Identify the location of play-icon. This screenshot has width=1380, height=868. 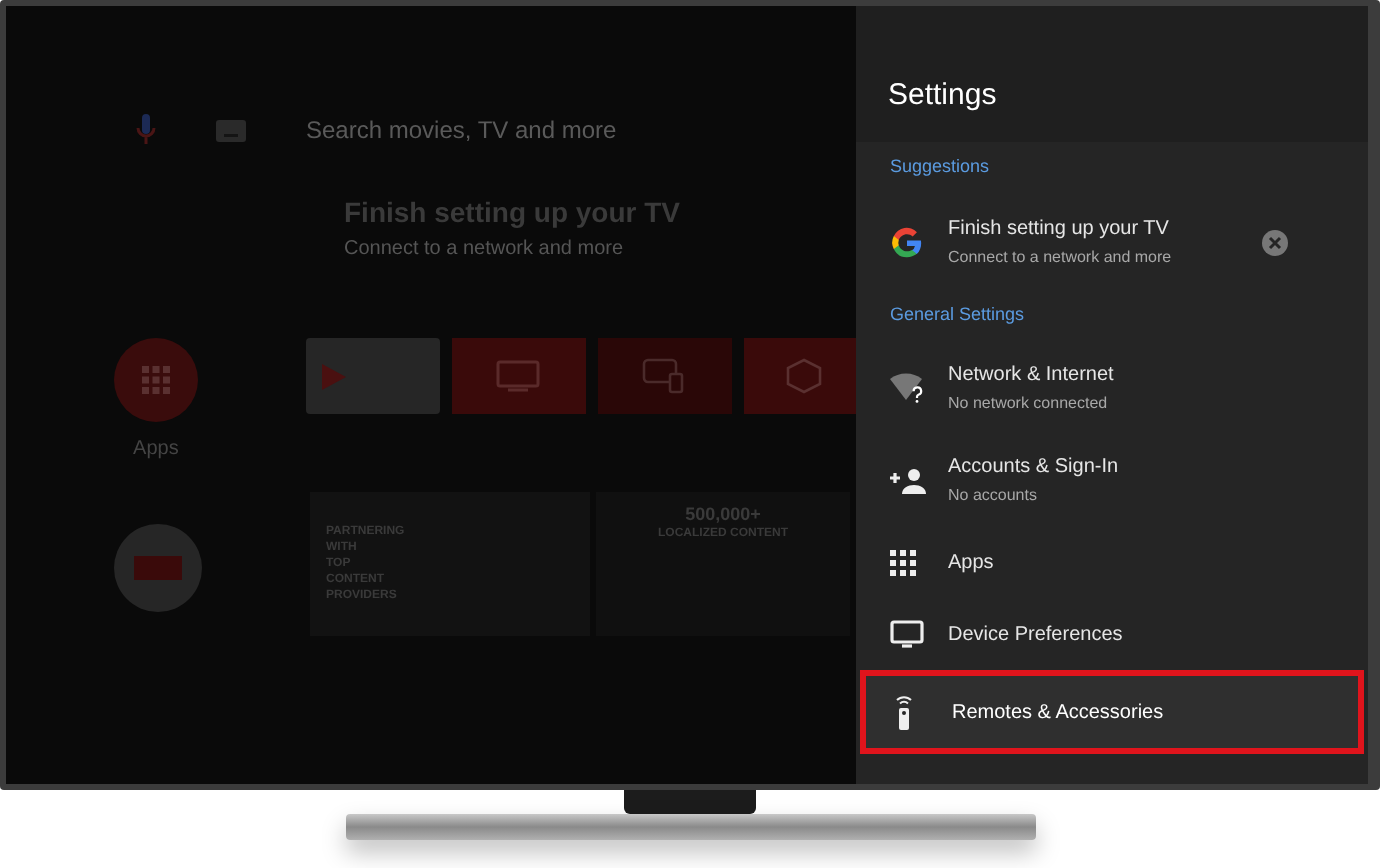
(333, 376).